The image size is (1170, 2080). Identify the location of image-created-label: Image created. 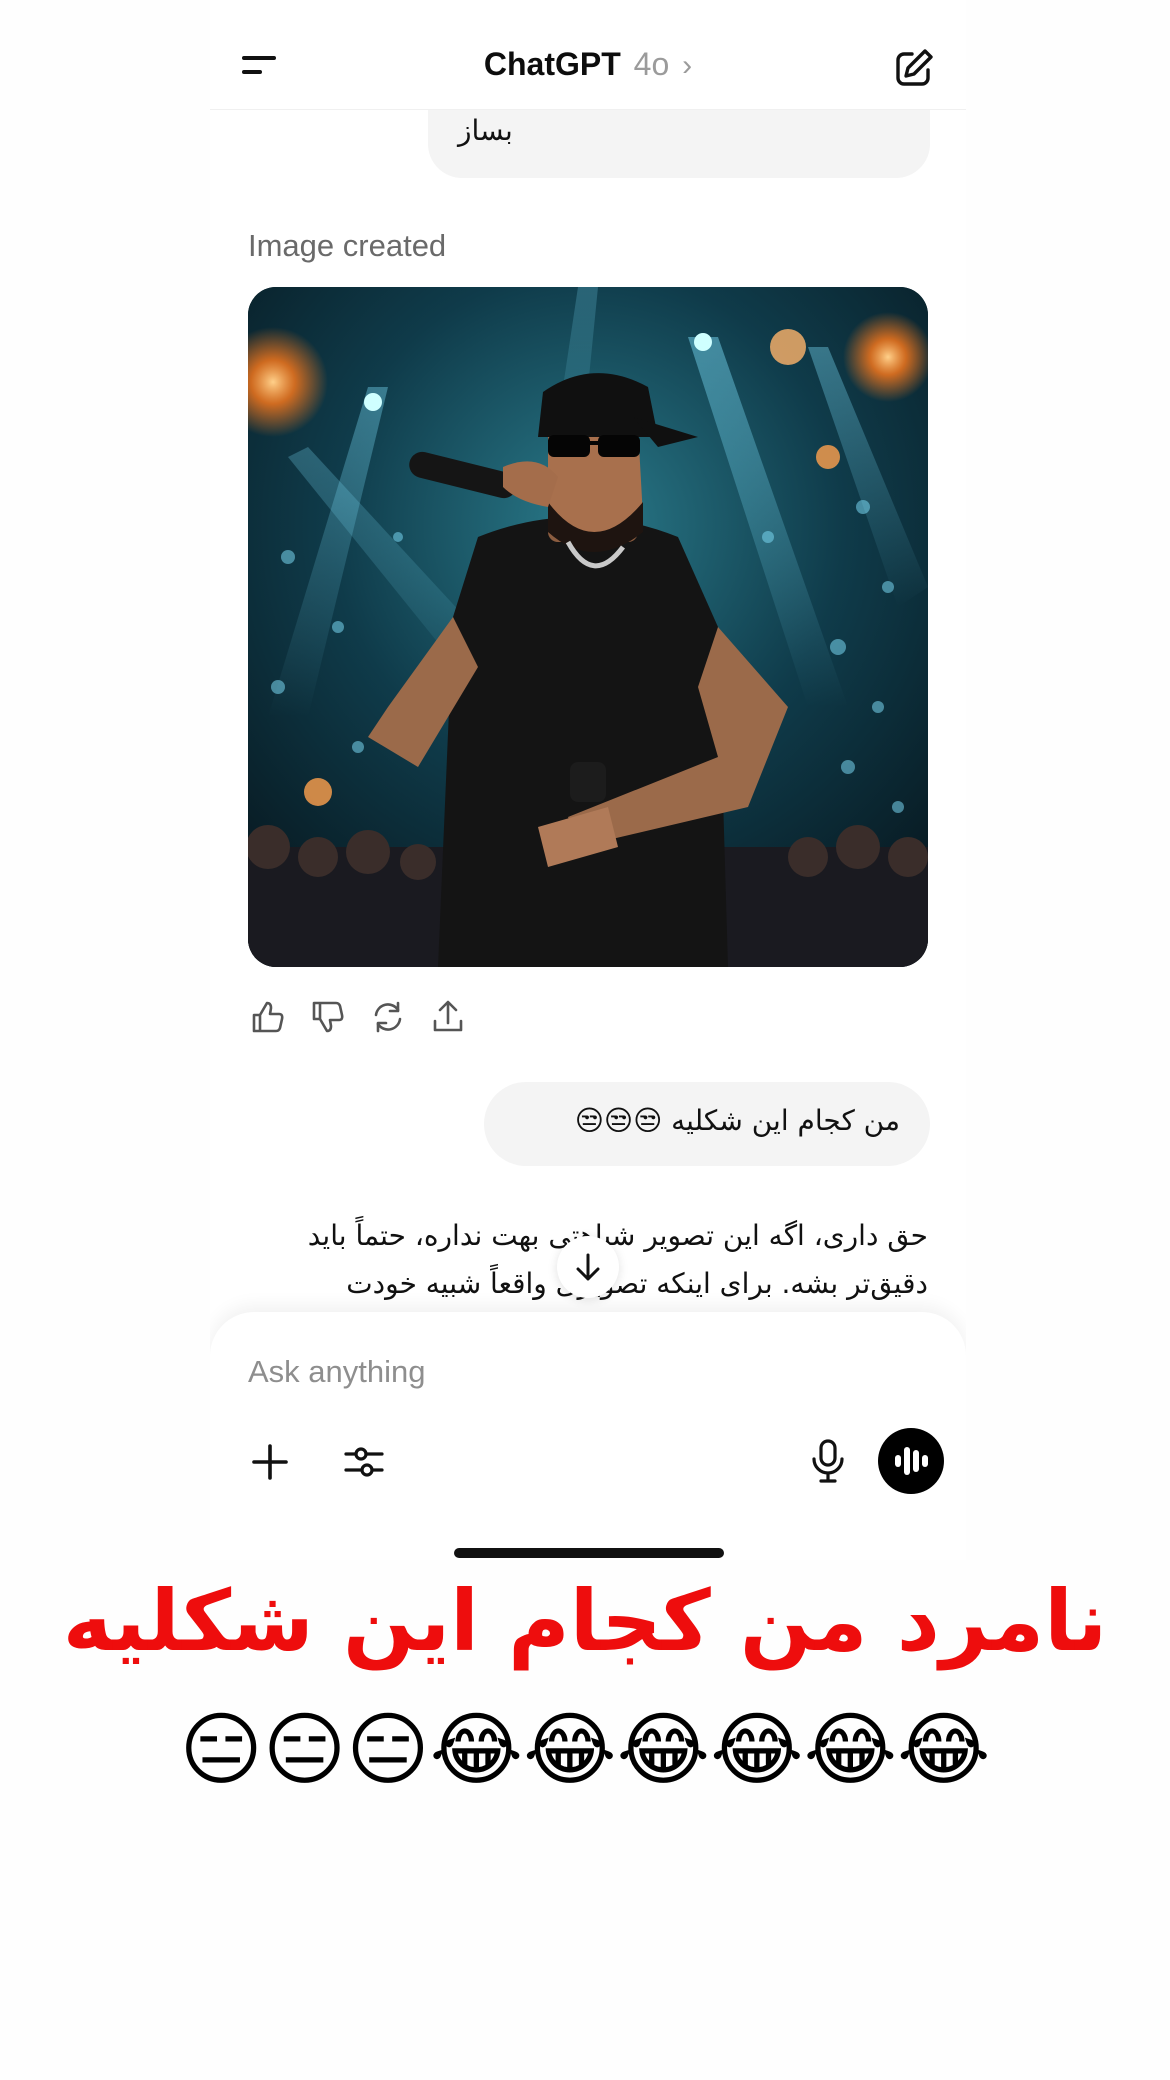
(347, 245).